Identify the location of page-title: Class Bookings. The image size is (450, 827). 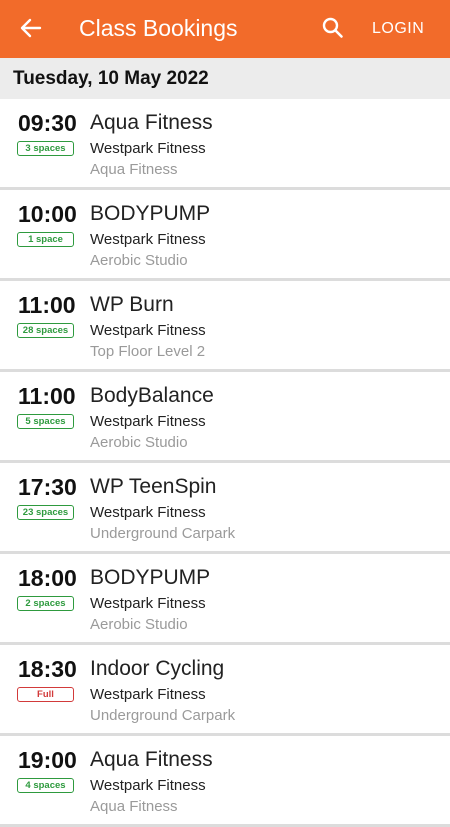
(158, 28).